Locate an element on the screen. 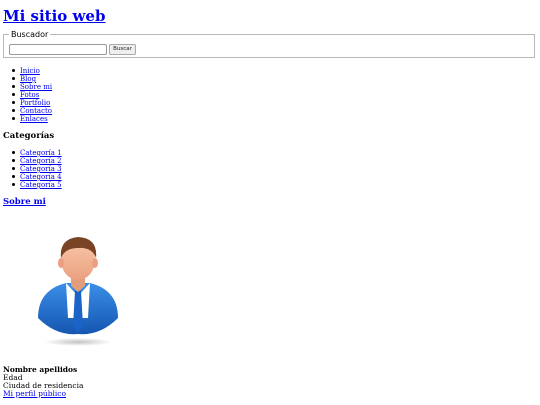 The image size is (540, 405). nav-item-contacto: Contacto is located at coordinates (31, 111).